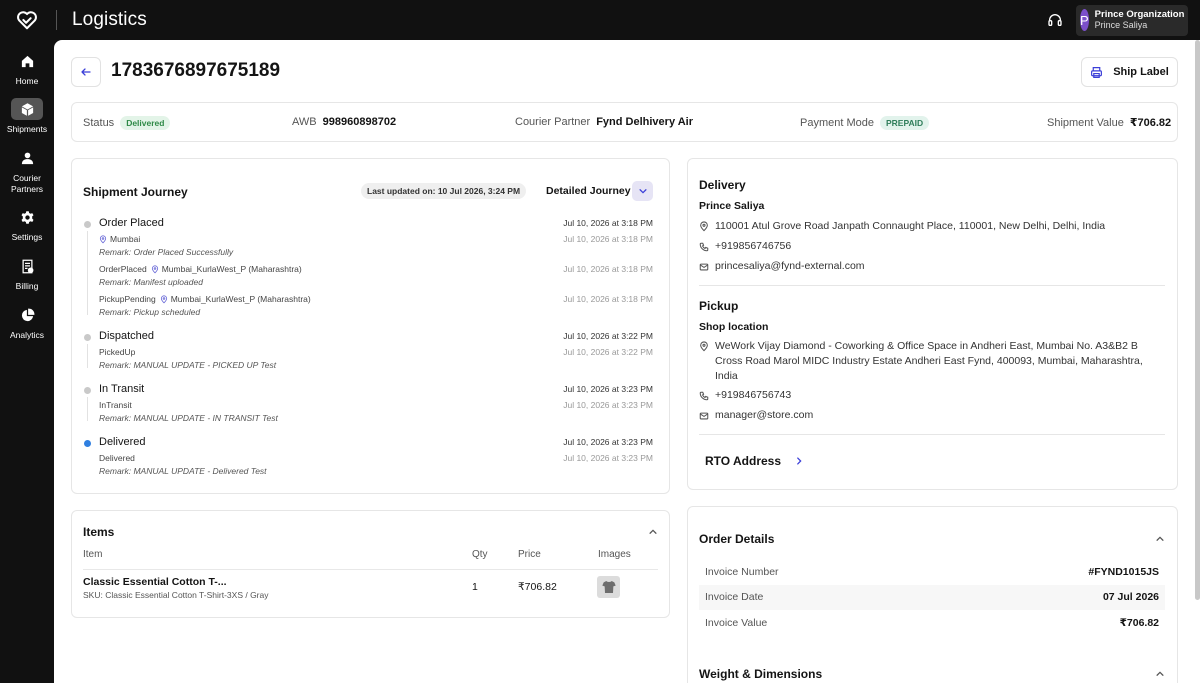  Describe the element at coordinates (27, 315) in the screenshot. I see `pie-chart-icon` at that location.